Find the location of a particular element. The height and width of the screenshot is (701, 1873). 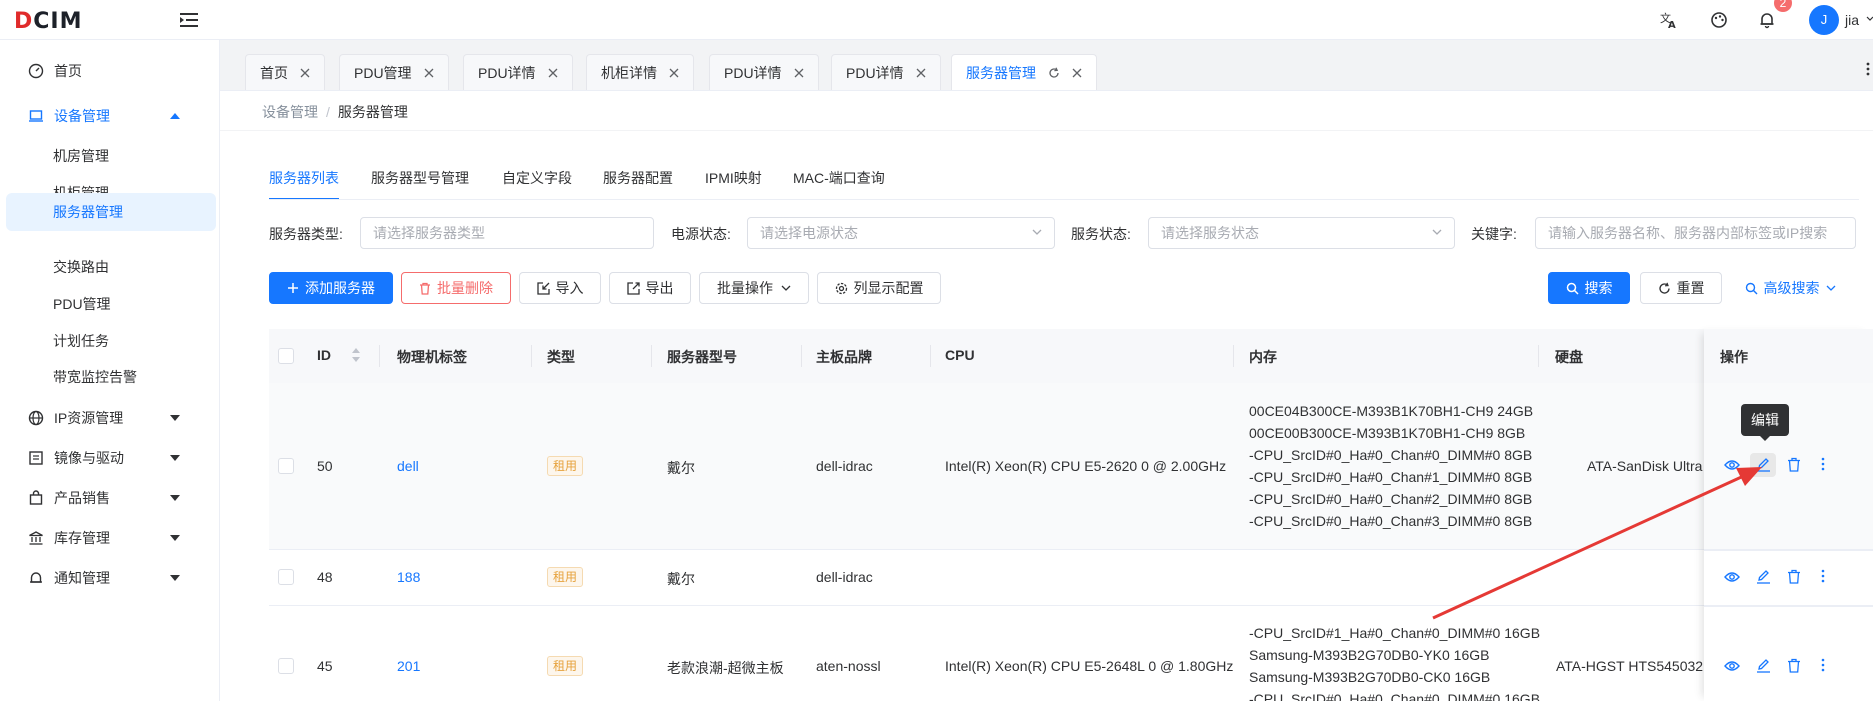

refresh-icon is located at coordinates (1054, 73).